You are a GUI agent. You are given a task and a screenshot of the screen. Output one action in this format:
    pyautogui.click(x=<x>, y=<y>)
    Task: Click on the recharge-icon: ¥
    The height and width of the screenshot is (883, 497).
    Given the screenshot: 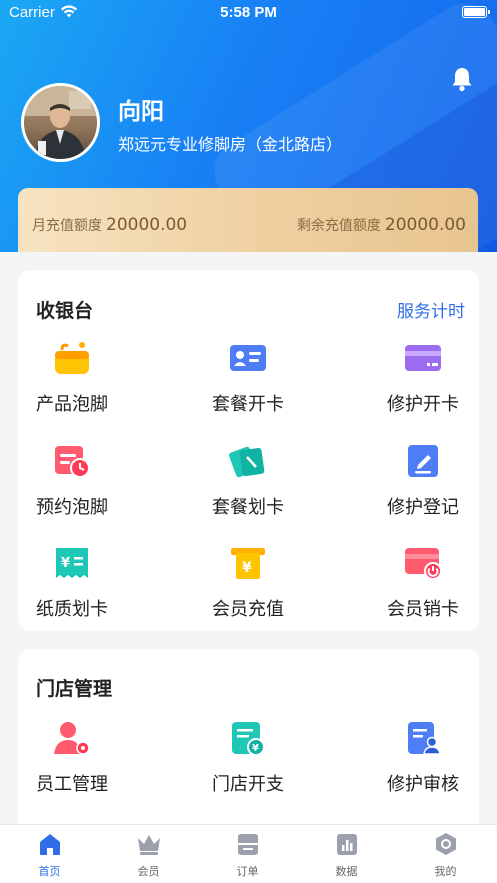 What is the action you would take?
    pyautogui.click(x=248, y=563)
    